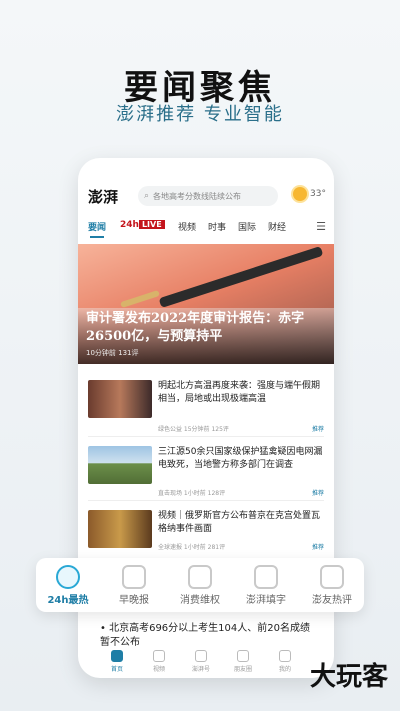  What do you see at coordinates (192, 493) in the screenshot?
I see `news-meta: 直击现场 1小时前 128评` at bounding box center [192, 493].